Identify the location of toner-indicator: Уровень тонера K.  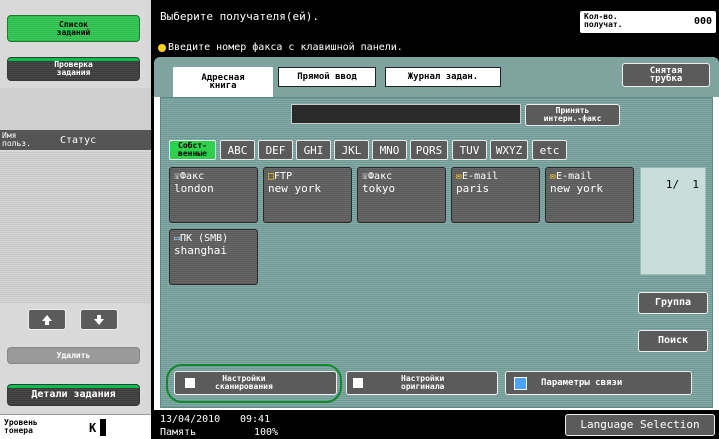
(75, 426).